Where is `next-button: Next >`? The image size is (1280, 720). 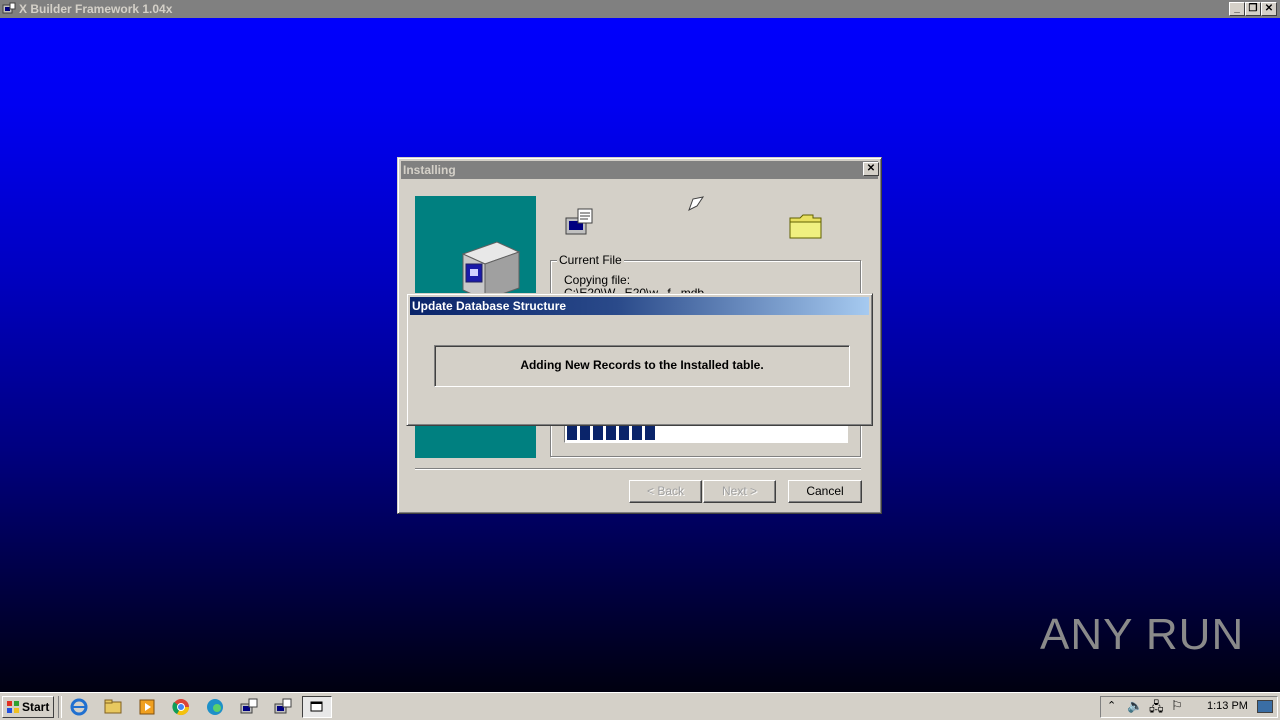 next-button: Next > is located at coordinates (739, 491).